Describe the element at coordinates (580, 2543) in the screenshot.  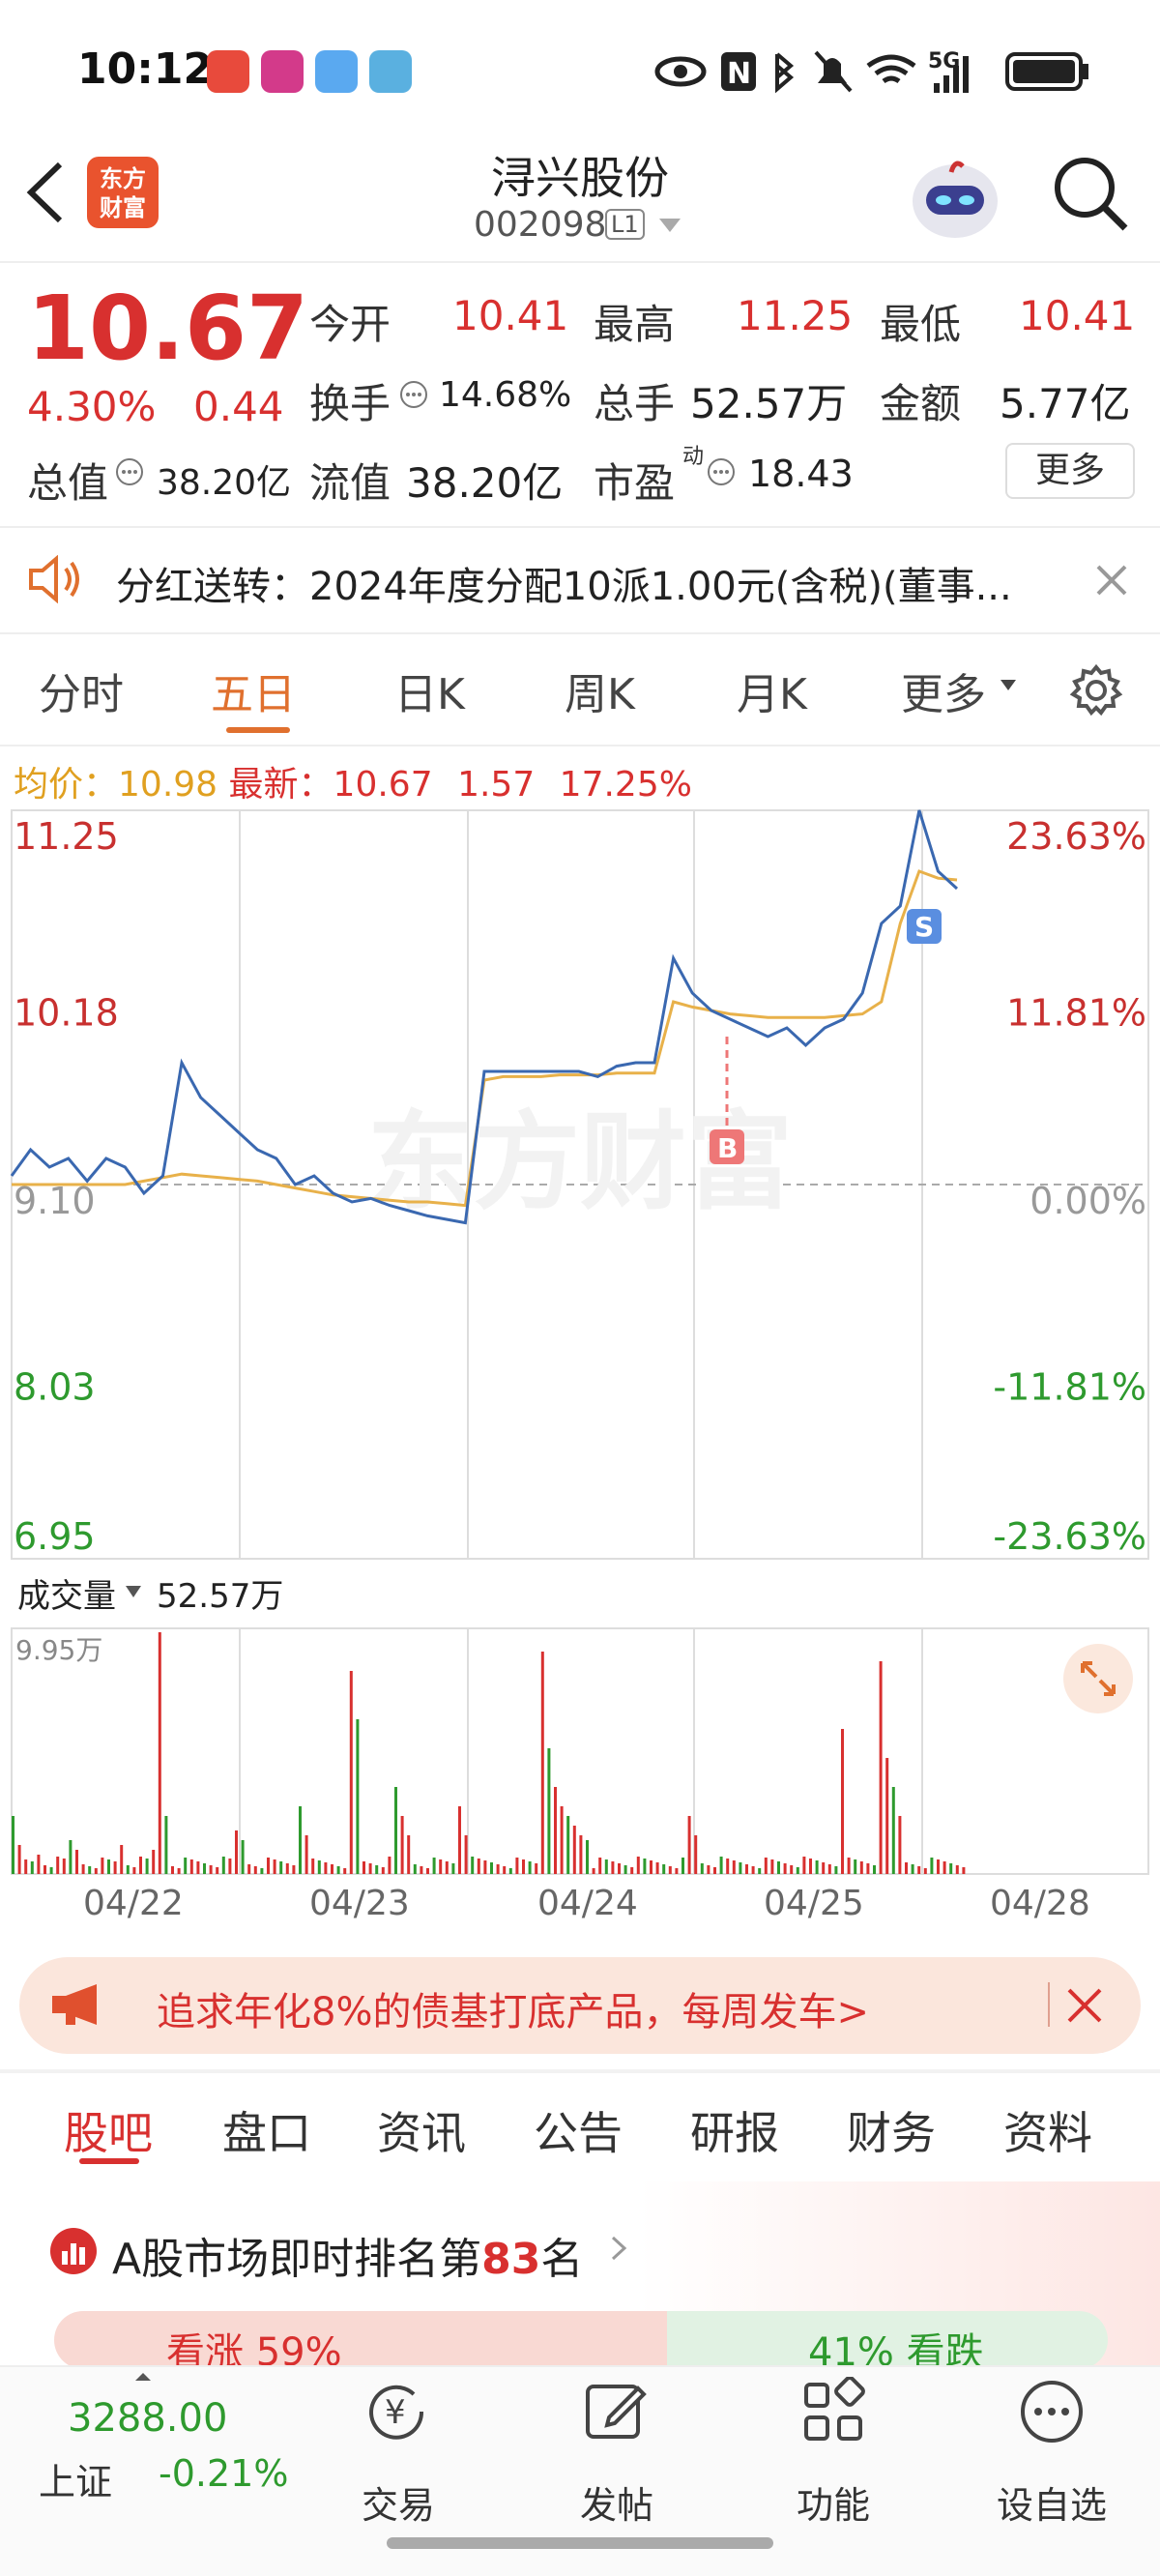
I see `home-indicator` at that location.